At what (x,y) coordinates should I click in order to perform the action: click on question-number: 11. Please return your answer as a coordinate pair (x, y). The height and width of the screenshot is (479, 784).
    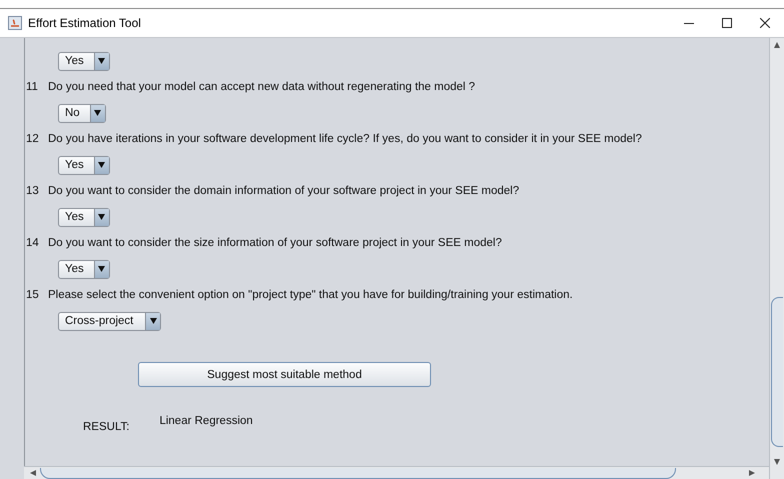
    Looking at the image, I should click on (32, 87).